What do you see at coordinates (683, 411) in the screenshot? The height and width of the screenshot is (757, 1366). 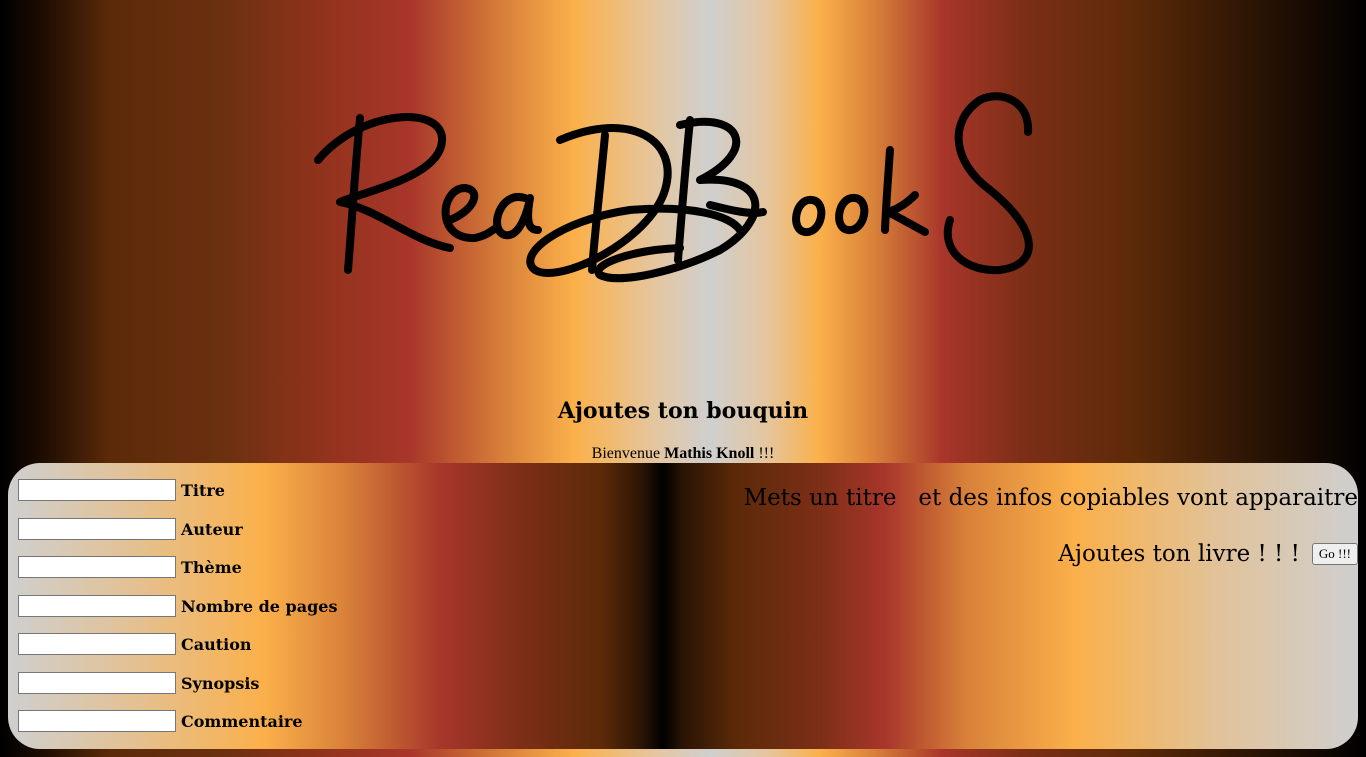 I see `page-title: Ajoutes ton bouquin` at bounding box center [683, 411].